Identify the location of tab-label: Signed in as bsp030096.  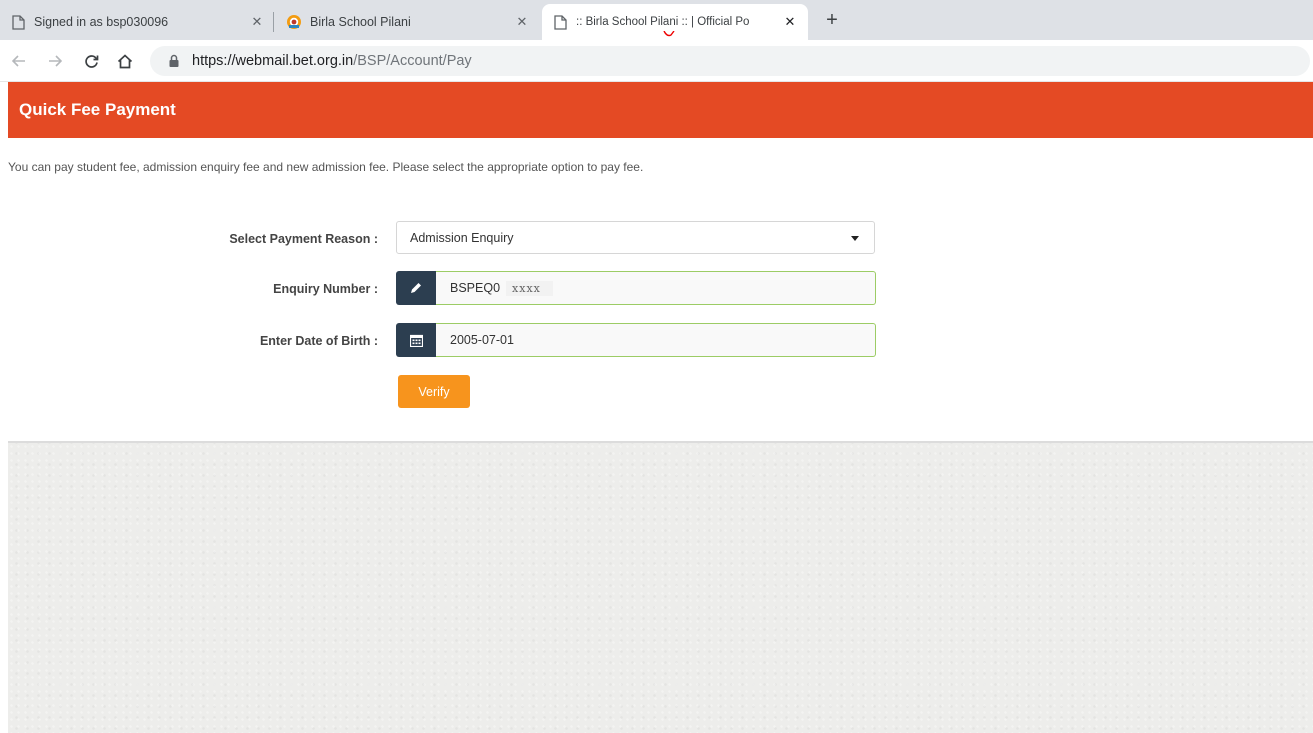
(101, 22).